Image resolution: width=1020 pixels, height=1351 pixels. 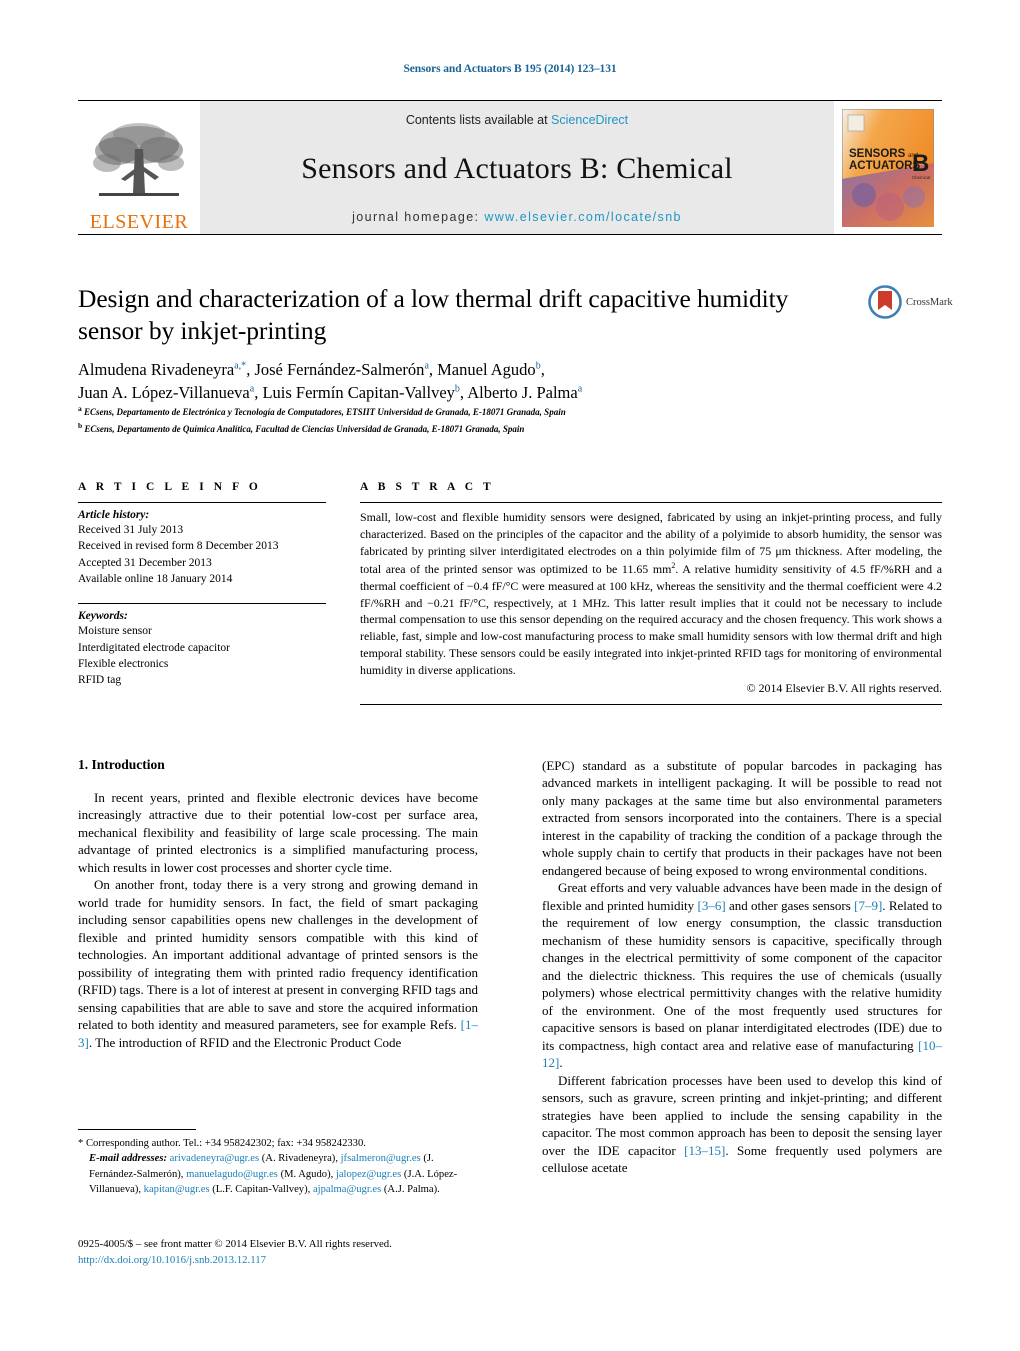 I want to click on email-owner: (A. Rivadeneyra), so click(x=298, y=1159).